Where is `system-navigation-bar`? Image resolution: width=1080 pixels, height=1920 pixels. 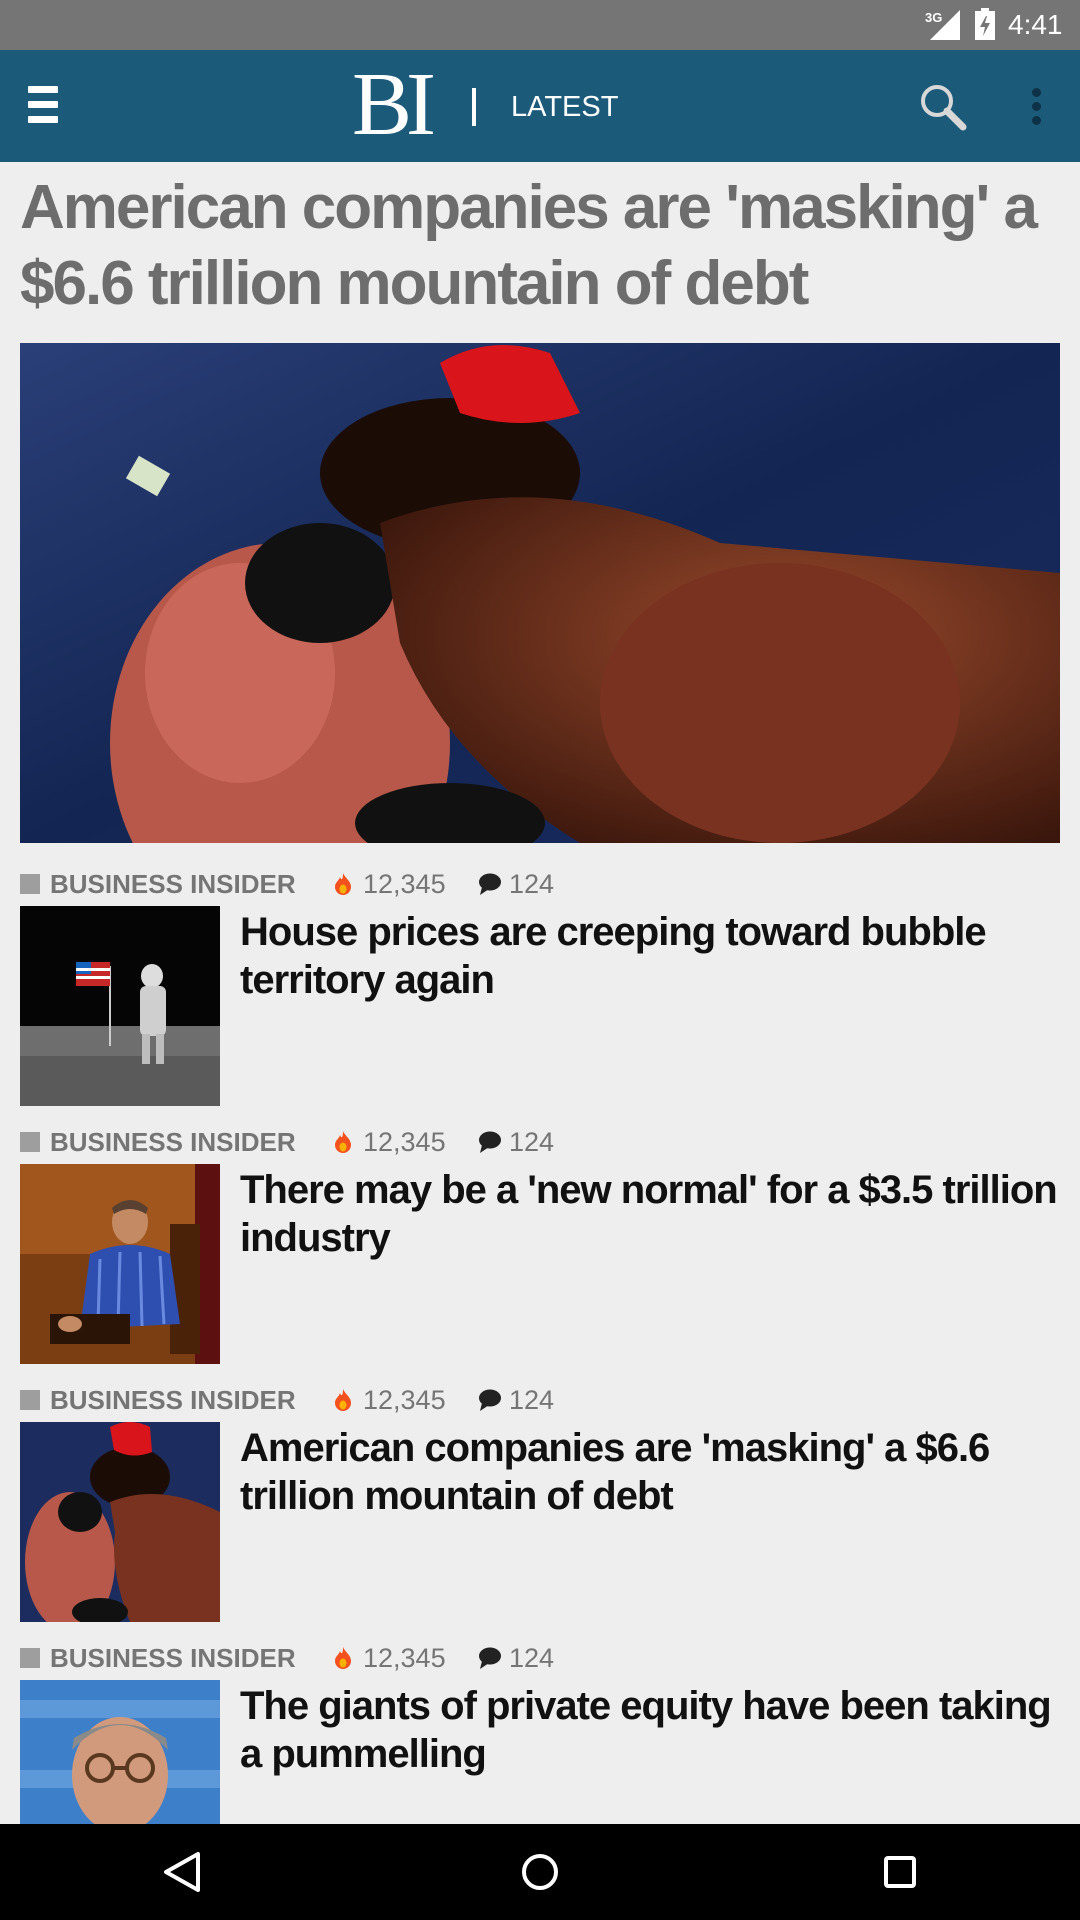
system-navigation-bar is located at coordinates (540, 1872).